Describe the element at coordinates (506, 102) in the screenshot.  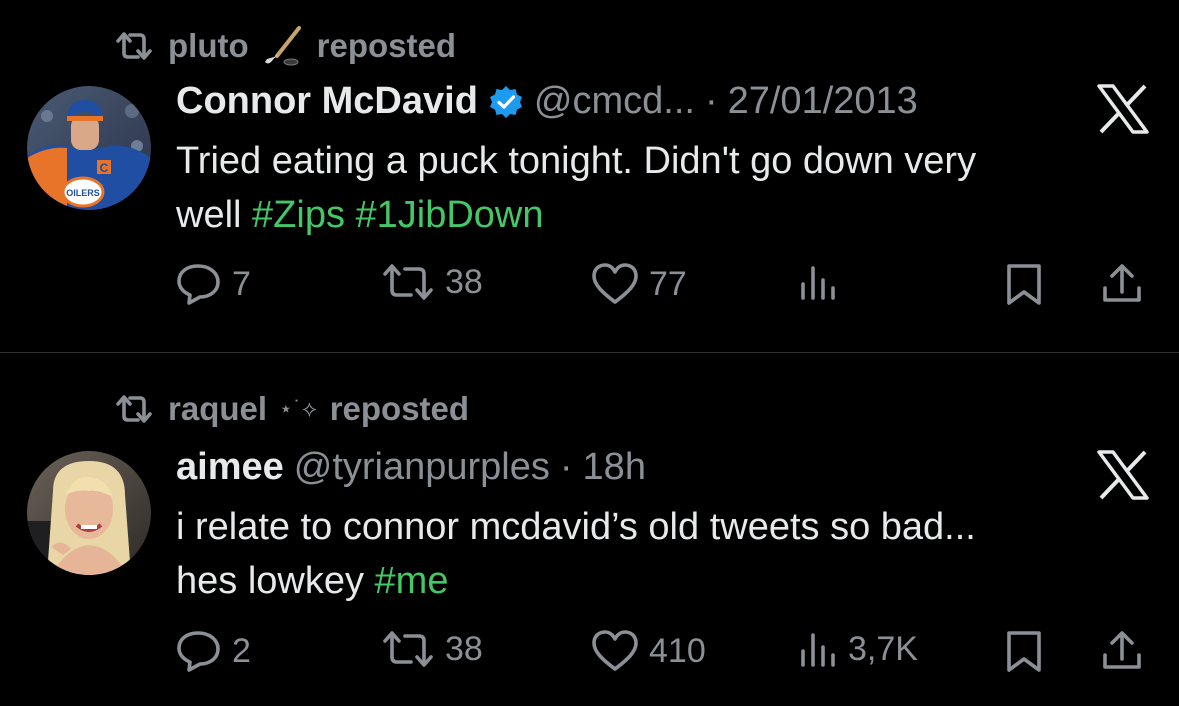
I see `verified-badge-icon` at that location.